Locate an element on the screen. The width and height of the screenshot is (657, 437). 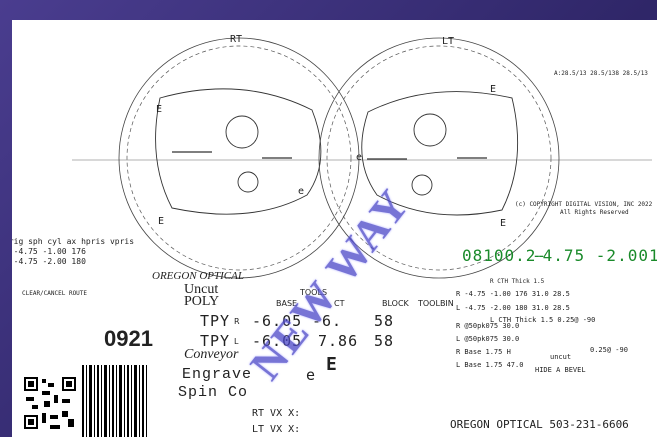
rx-header: orig sph cyl ax hpris vpris is located at coordinates (73, 241).